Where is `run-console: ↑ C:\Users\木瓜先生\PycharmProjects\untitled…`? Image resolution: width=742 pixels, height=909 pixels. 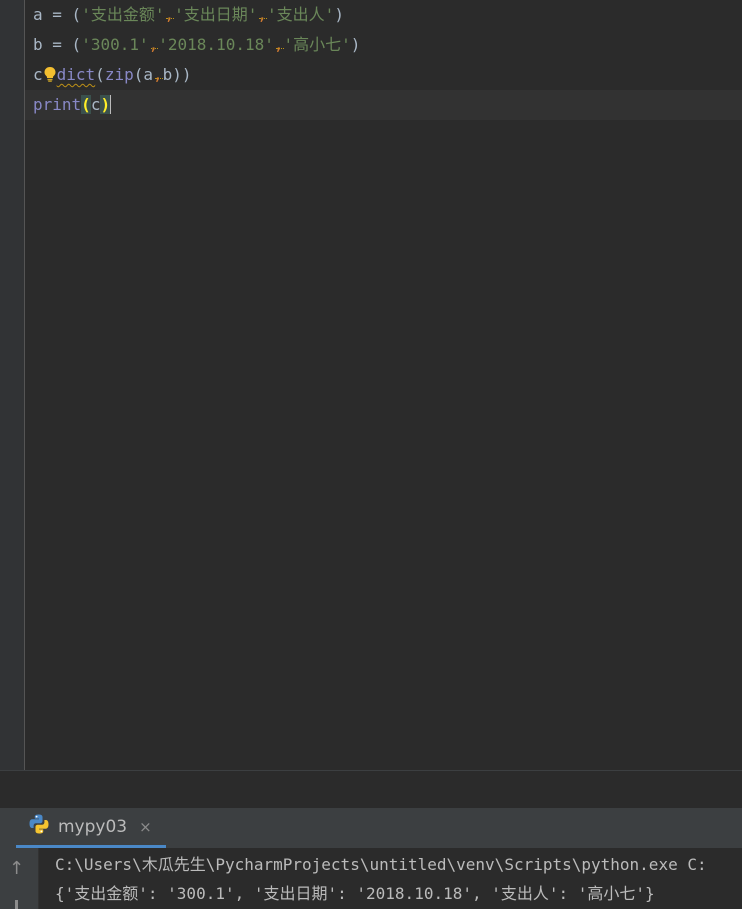
run-console: ↑ C:\Users\木瓜先生\PycharmProjects\untitled… is located at coordinates (371, 878).